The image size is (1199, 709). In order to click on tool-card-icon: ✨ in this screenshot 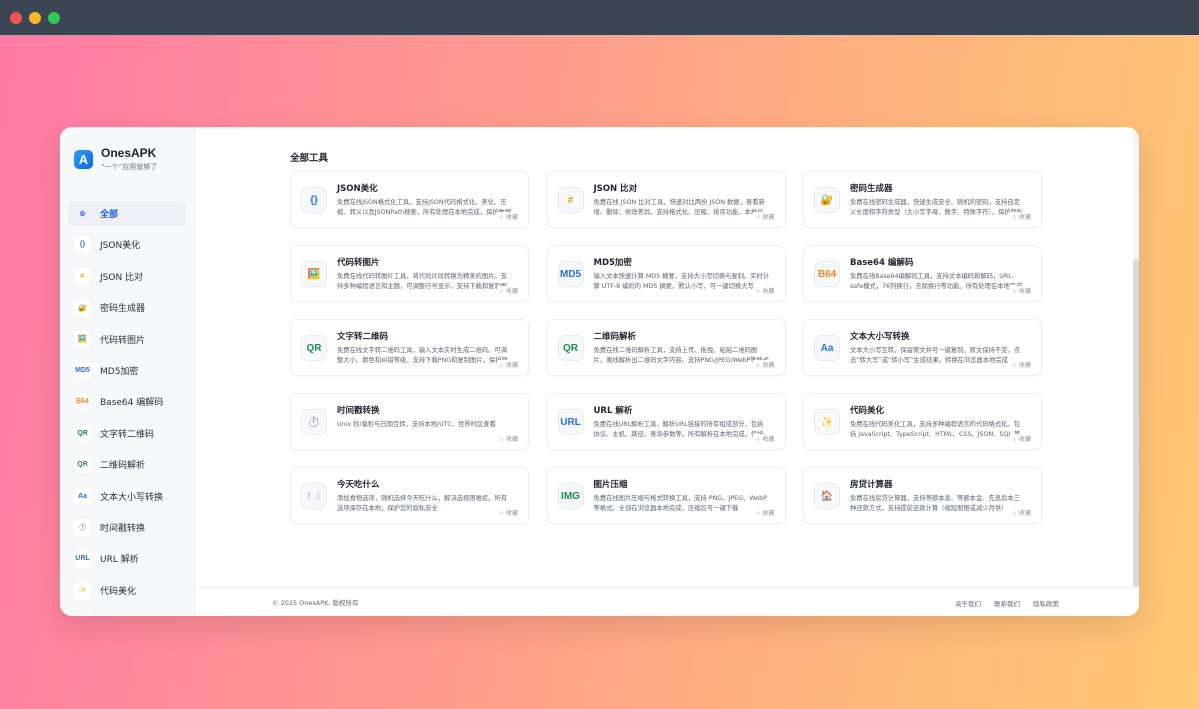, I will do `click(827, 422)`.